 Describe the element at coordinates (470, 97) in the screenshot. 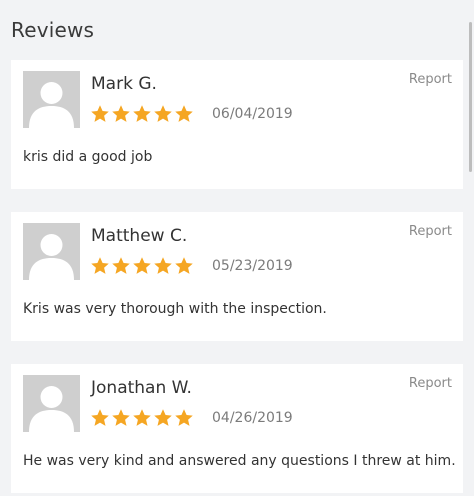

I see `scrollbar` at that location.